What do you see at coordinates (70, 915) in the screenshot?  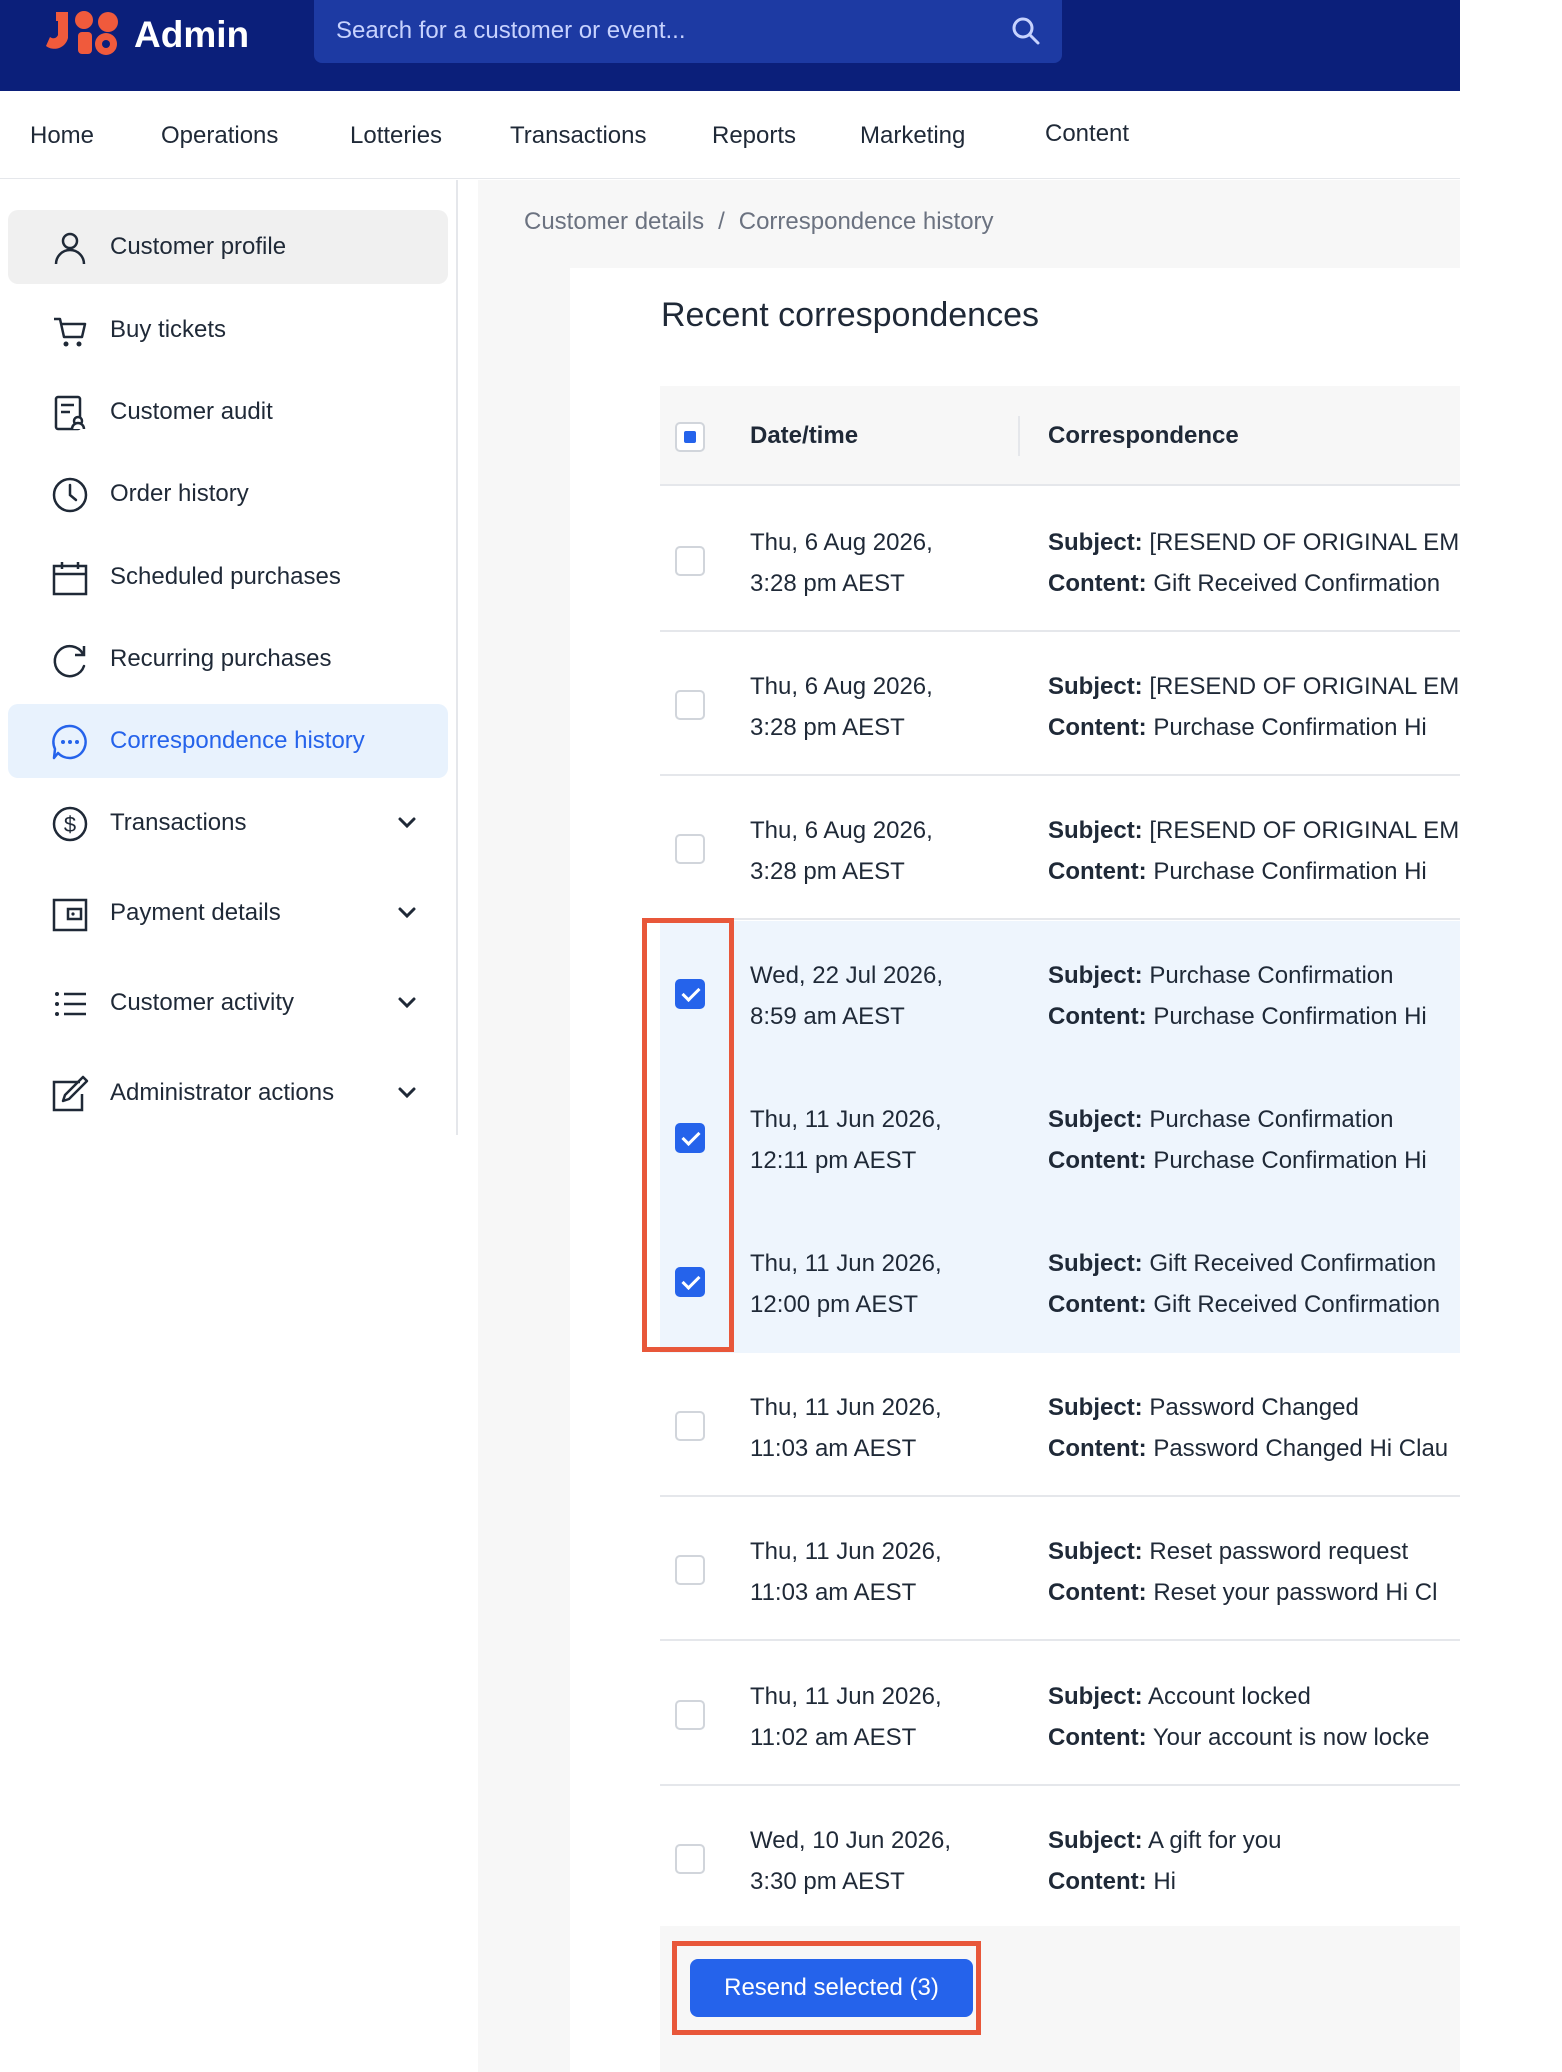 I see `wallet-icon` at bounding box center [70, 915].